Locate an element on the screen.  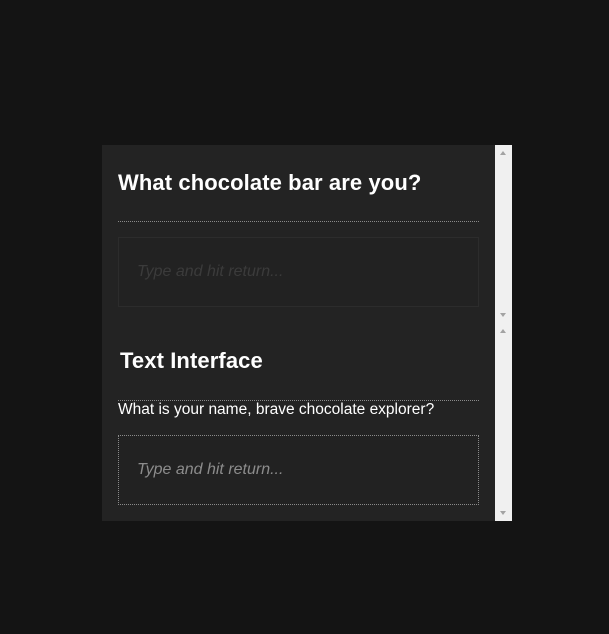
quiz-answer-input is located at coordinates (298, 272).